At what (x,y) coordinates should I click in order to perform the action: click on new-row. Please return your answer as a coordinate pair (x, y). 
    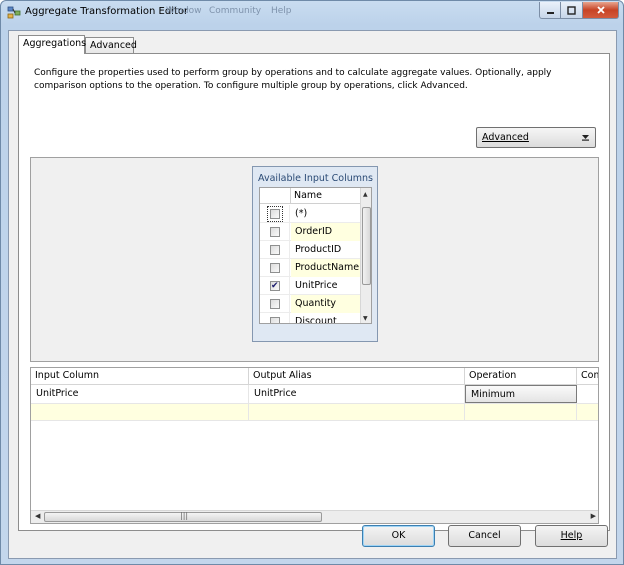
    Looking at the image, I should click on (314, 412).